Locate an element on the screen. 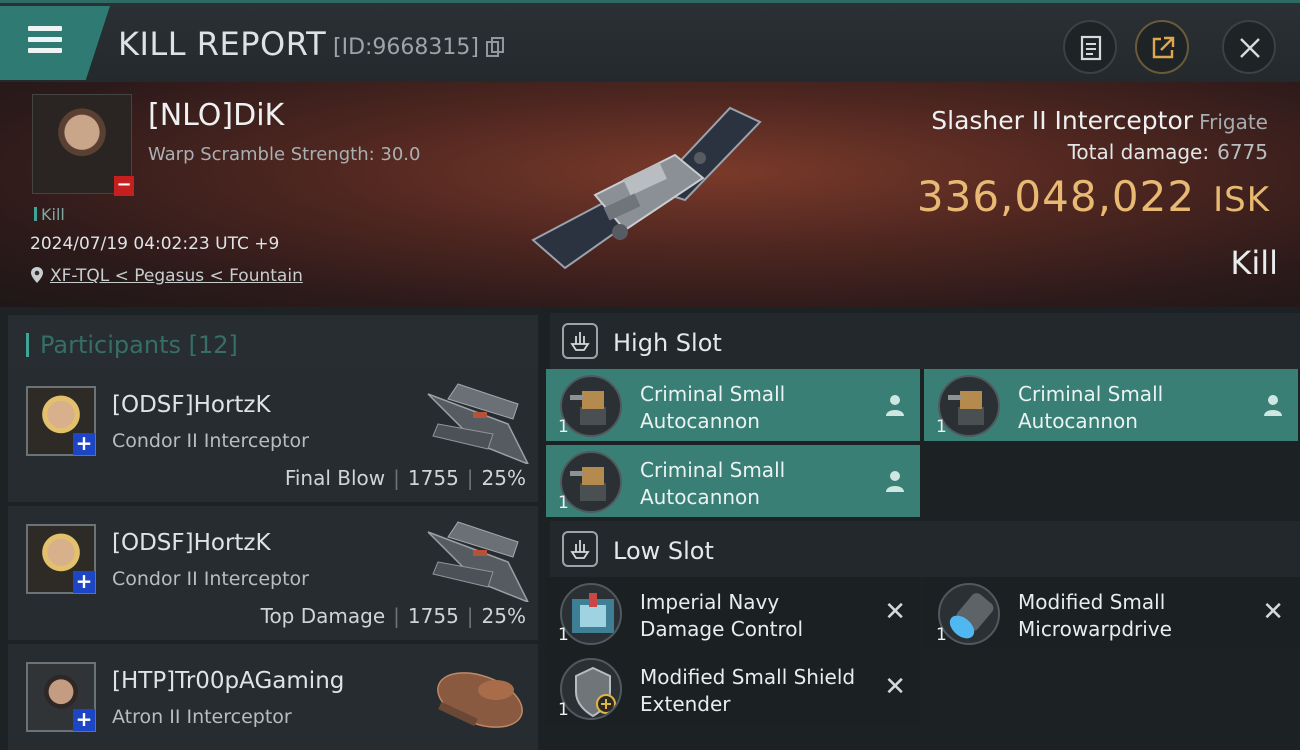 Image resolution: width=1300 pixels, height=750 pixels. page-title: KILL REPORT is located at coordinates (222, 44).